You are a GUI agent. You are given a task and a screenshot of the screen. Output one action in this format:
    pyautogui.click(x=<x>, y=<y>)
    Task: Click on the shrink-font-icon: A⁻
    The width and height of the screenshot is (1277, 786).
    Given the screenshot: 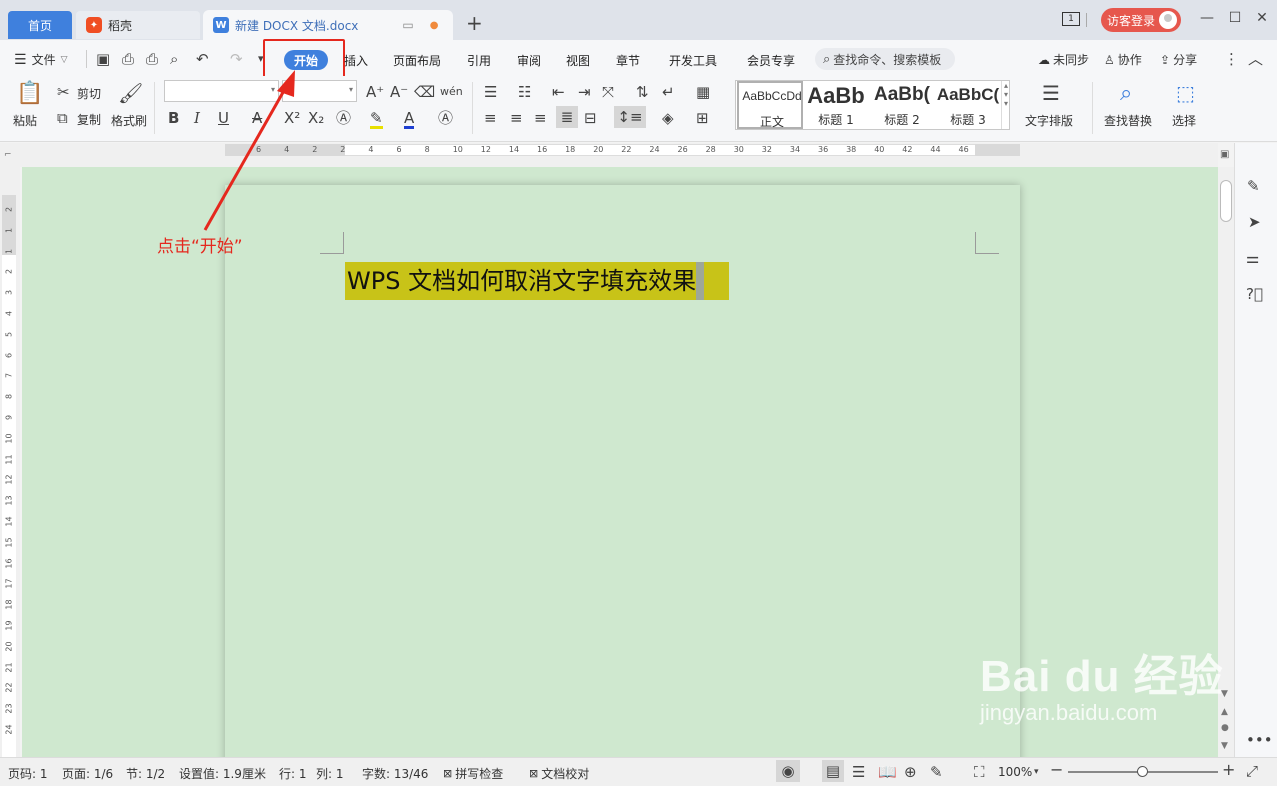 What is the action you would take?
    pyautogui.click(x=399, y=92)
    